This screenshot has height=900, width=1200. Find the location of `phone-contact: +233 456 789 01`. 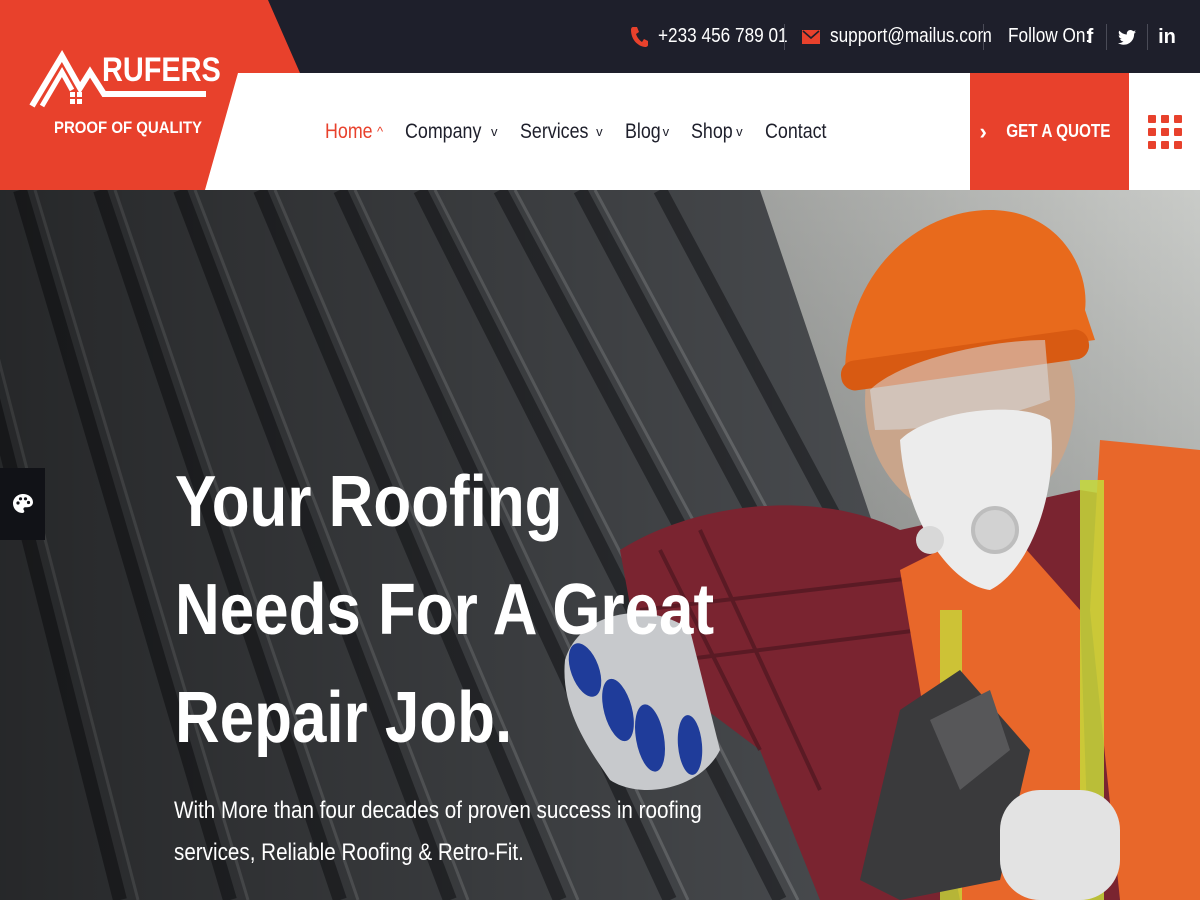

phone-contact: +233 456 789 01 is located at coordinates (719, 36).